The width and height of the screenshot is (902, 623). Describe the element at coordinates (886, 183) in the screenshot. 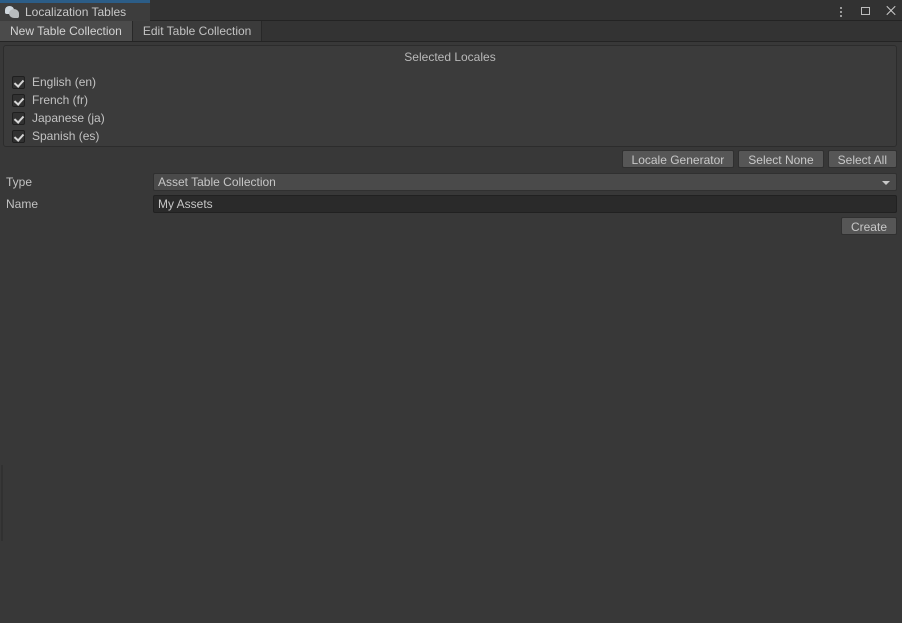

I see `chevron-down-icon` at that location.